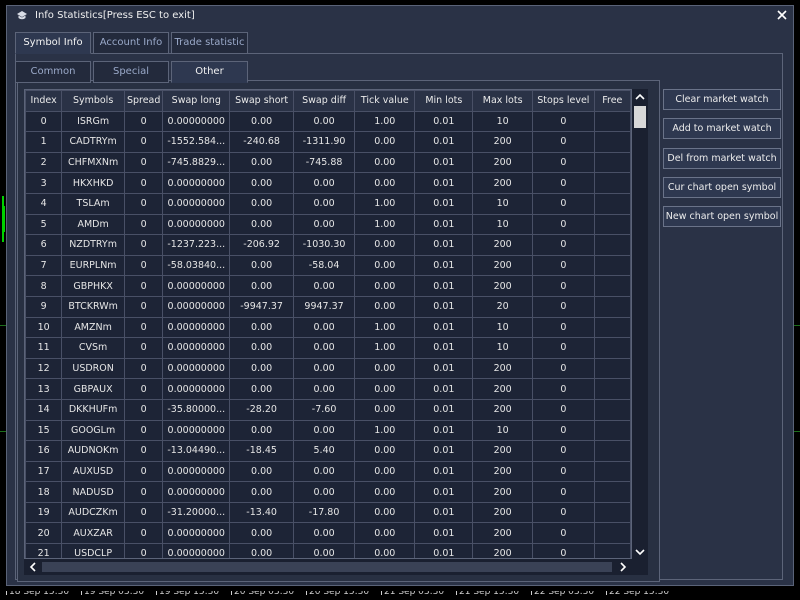 The width and height of the screenshot is (800, 600). Describe the element at coordinates (503, 101) in the screenshot. I see `column-header: Max lots` at that location.